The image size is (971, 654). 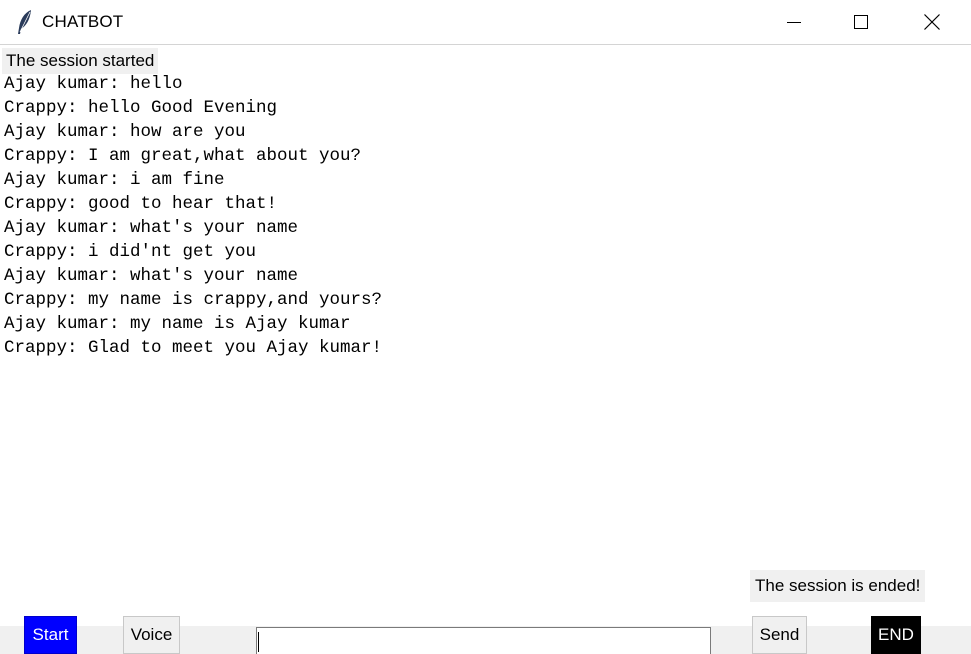 I want to click on close-icon, so click(x=932, y=22).